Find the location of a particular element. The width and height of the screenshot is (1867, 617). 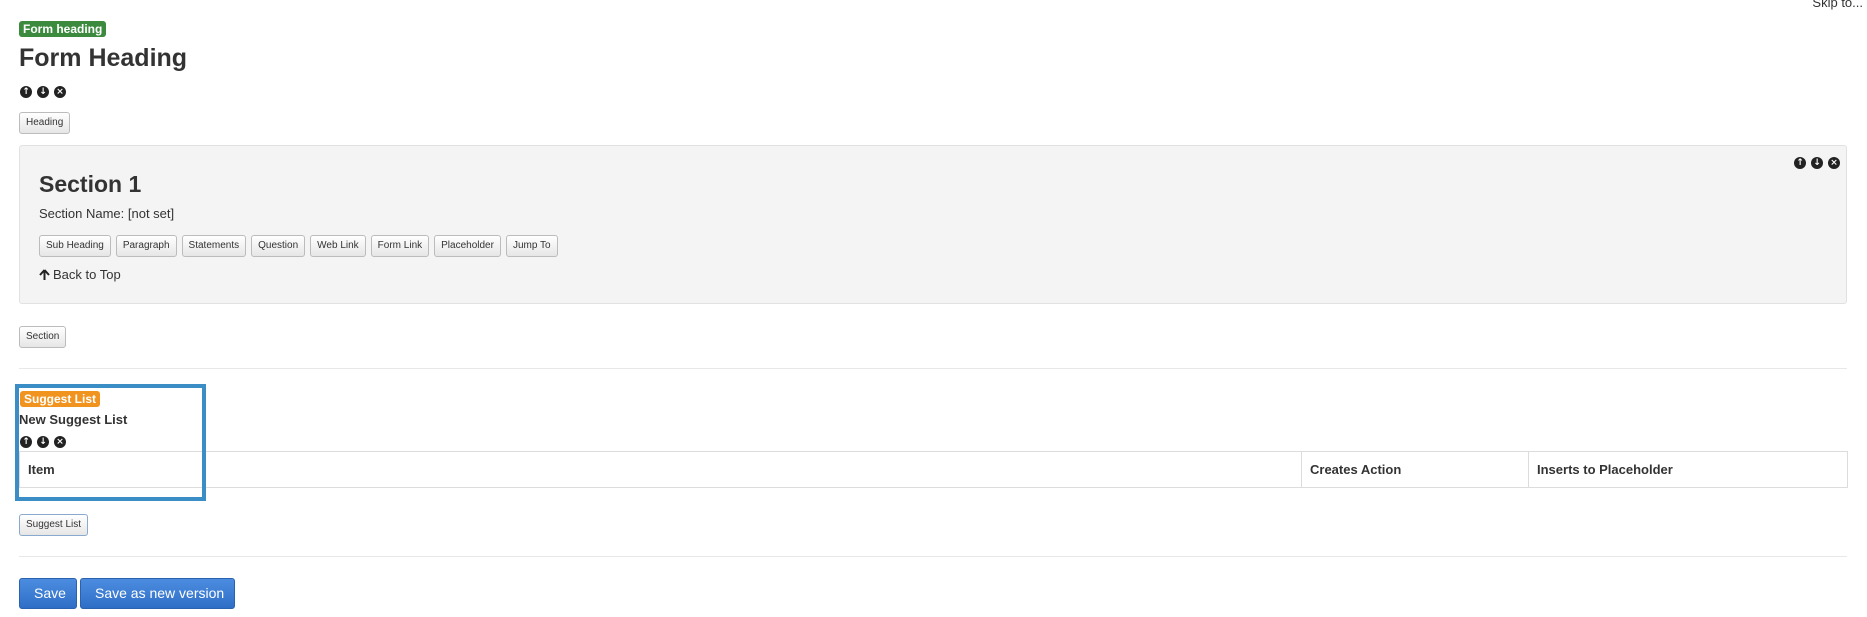

form-heading-title: Form Heading is located at coordinates (103, 58).